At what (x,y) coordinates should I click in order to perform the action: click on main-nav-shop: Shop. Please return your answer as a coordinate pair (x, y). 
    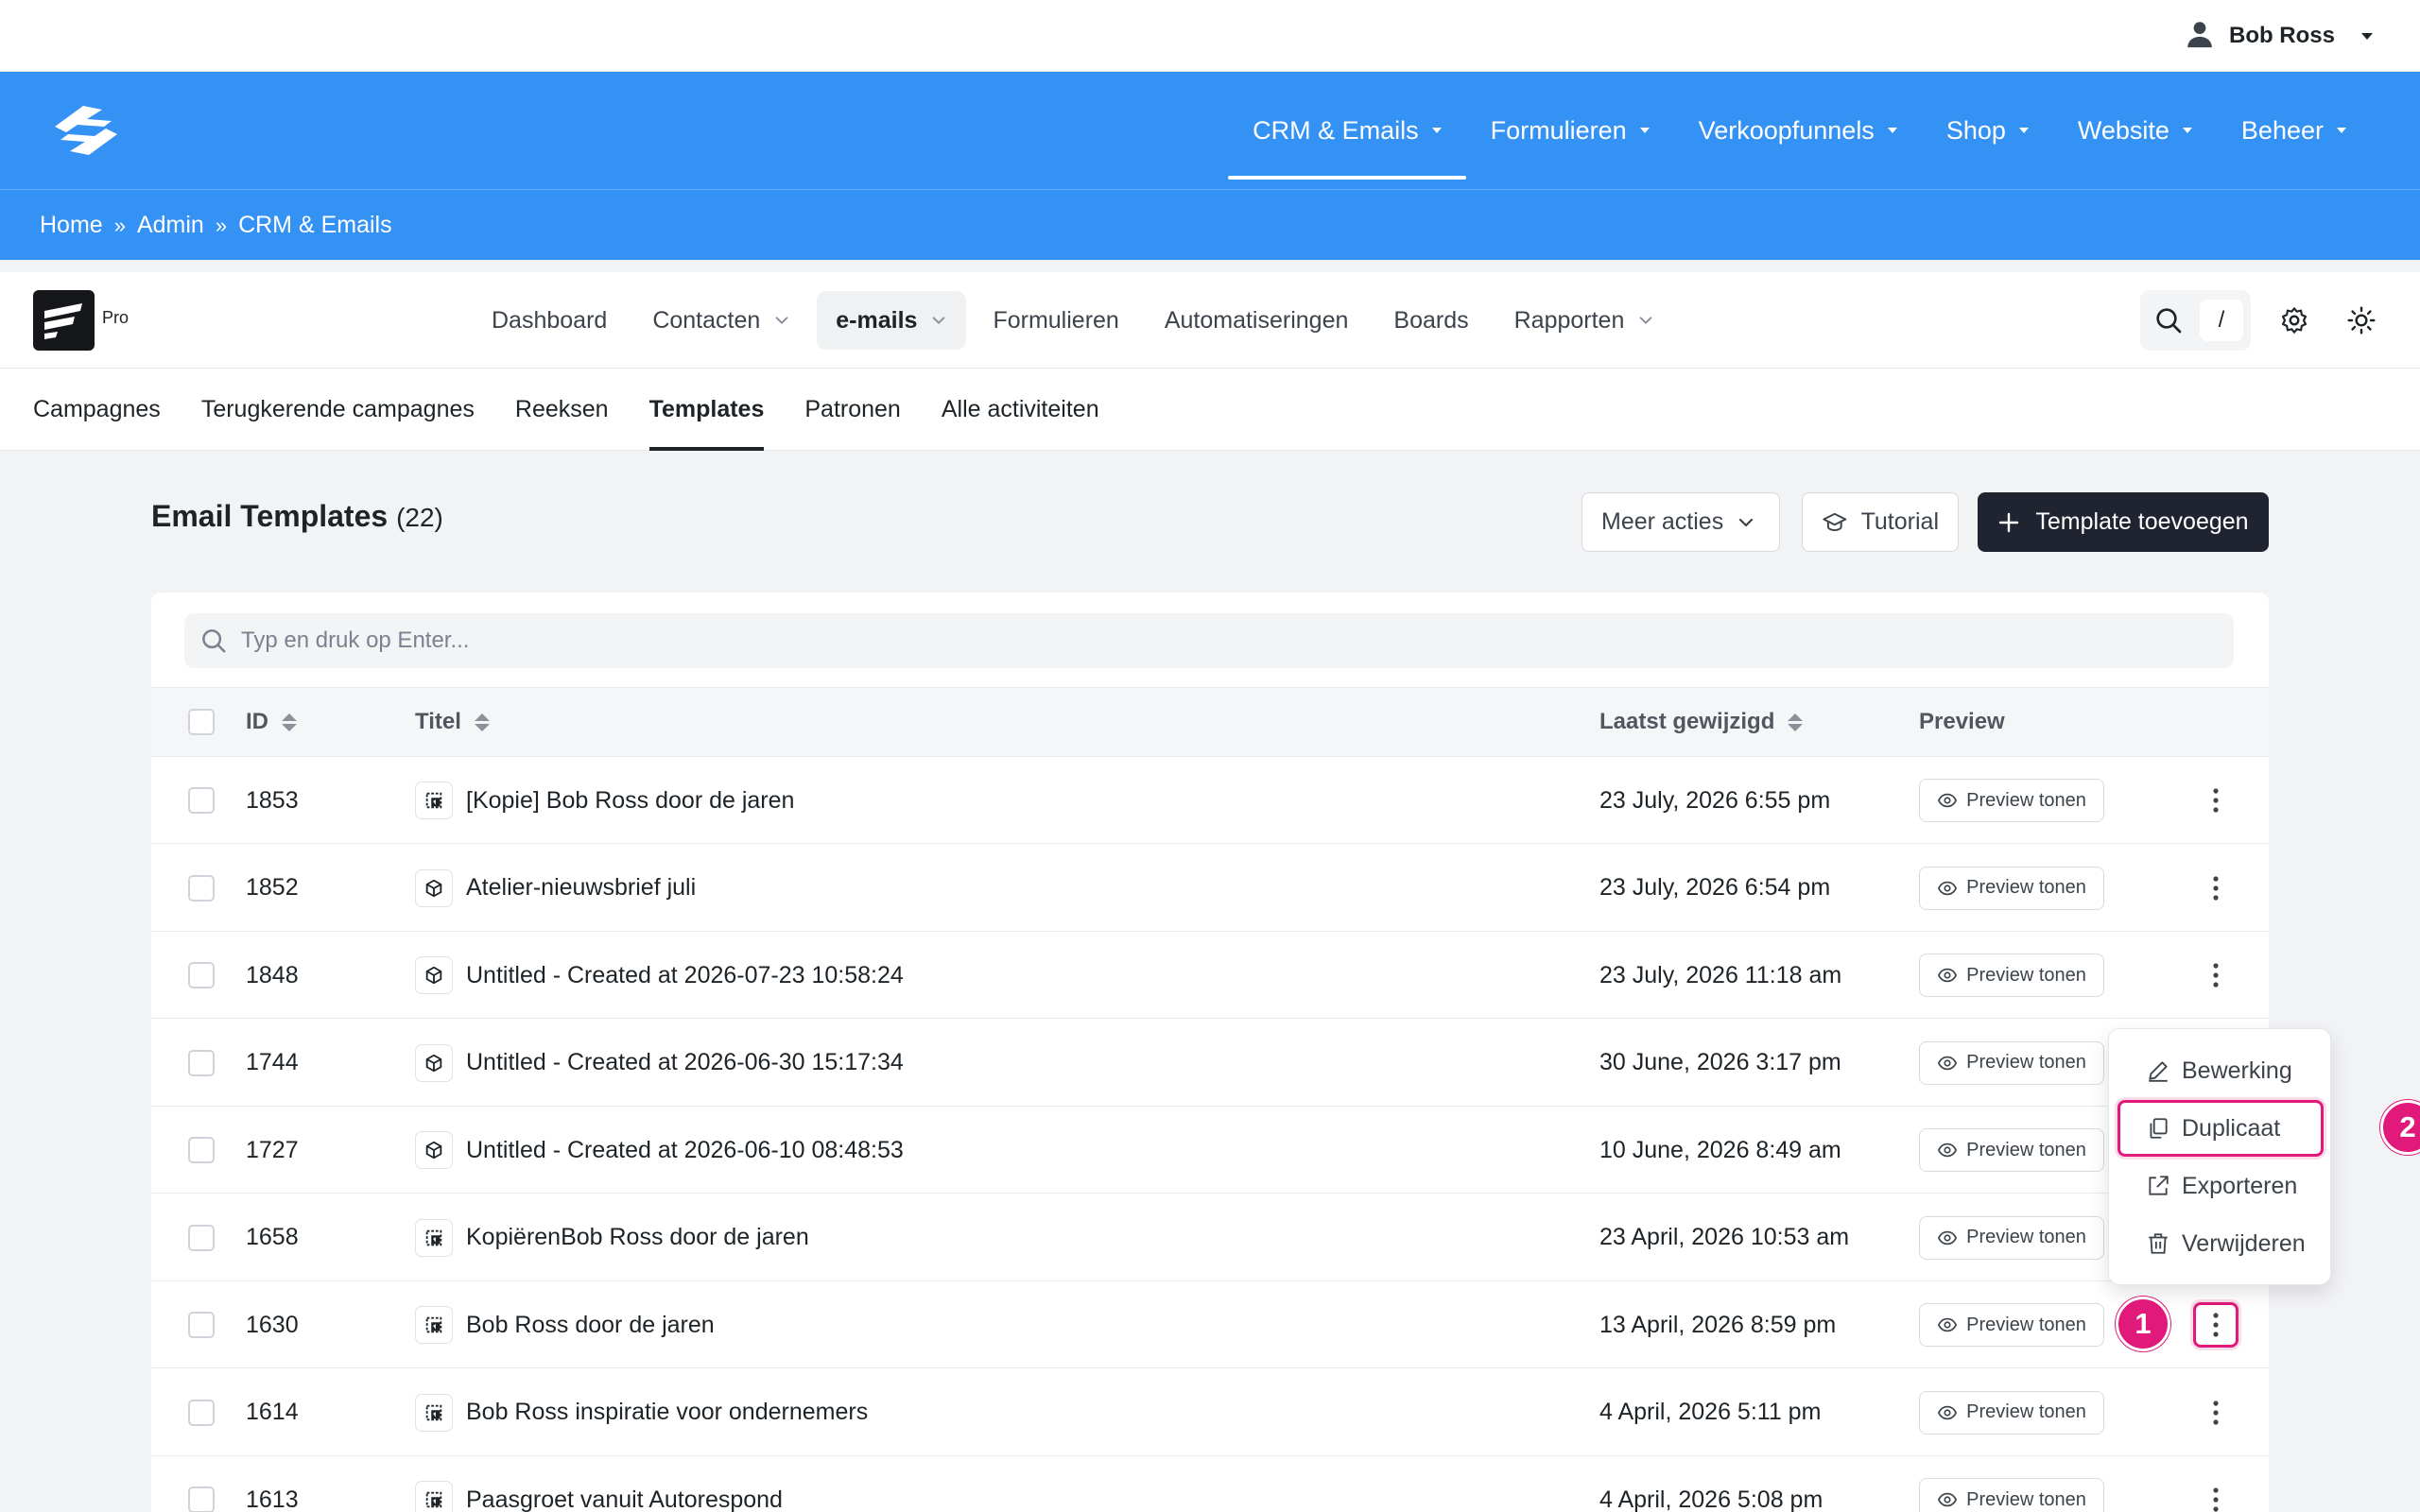
    Looking at the image, I should click on (1987, 130).